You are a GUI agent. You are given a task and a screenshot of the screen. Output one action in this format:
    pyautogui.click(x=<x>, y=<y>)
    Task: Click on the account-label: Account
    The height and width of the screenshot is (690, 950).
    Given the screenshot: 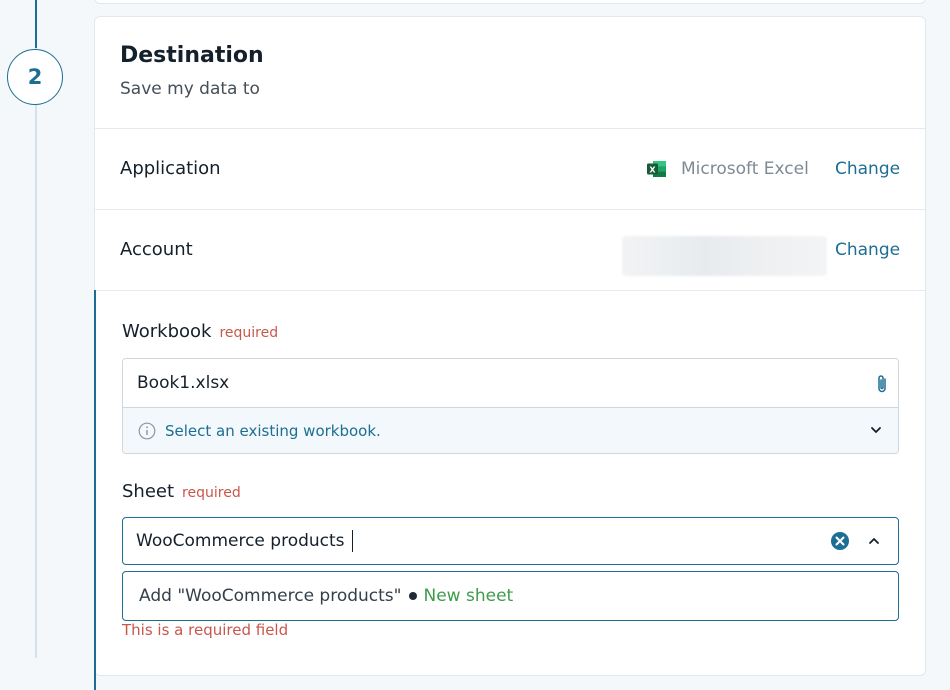 What is the action you would take?
    pyautogui.click(x=156, y=249)
    